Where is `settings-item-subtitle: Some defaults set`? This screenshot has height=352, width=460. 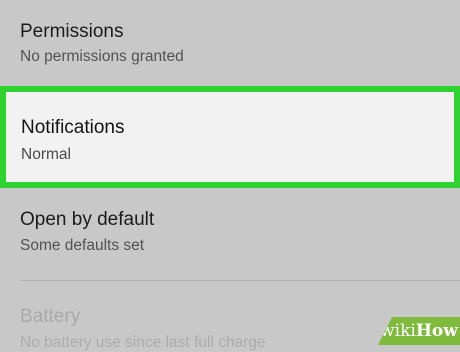 settings-item-subtitle: Some defaults set is located at coordinates (82, 245).